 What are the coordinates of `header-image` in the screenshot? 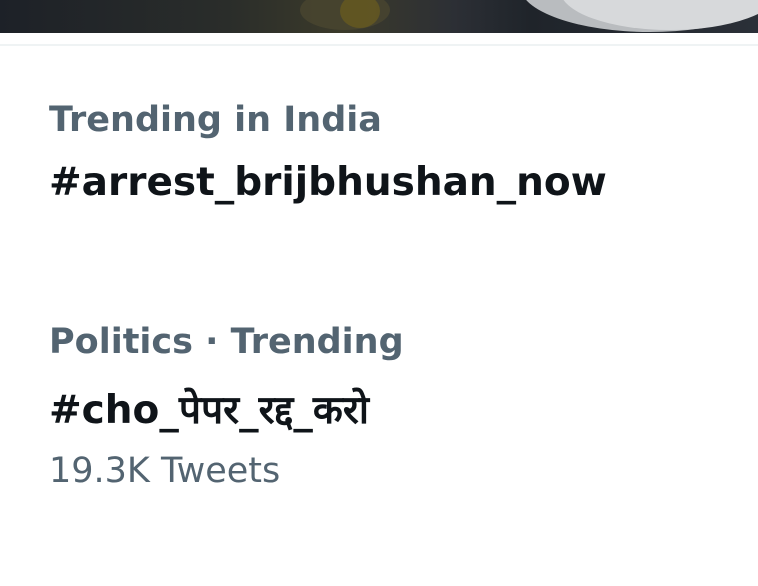 It's located at (379, 16).